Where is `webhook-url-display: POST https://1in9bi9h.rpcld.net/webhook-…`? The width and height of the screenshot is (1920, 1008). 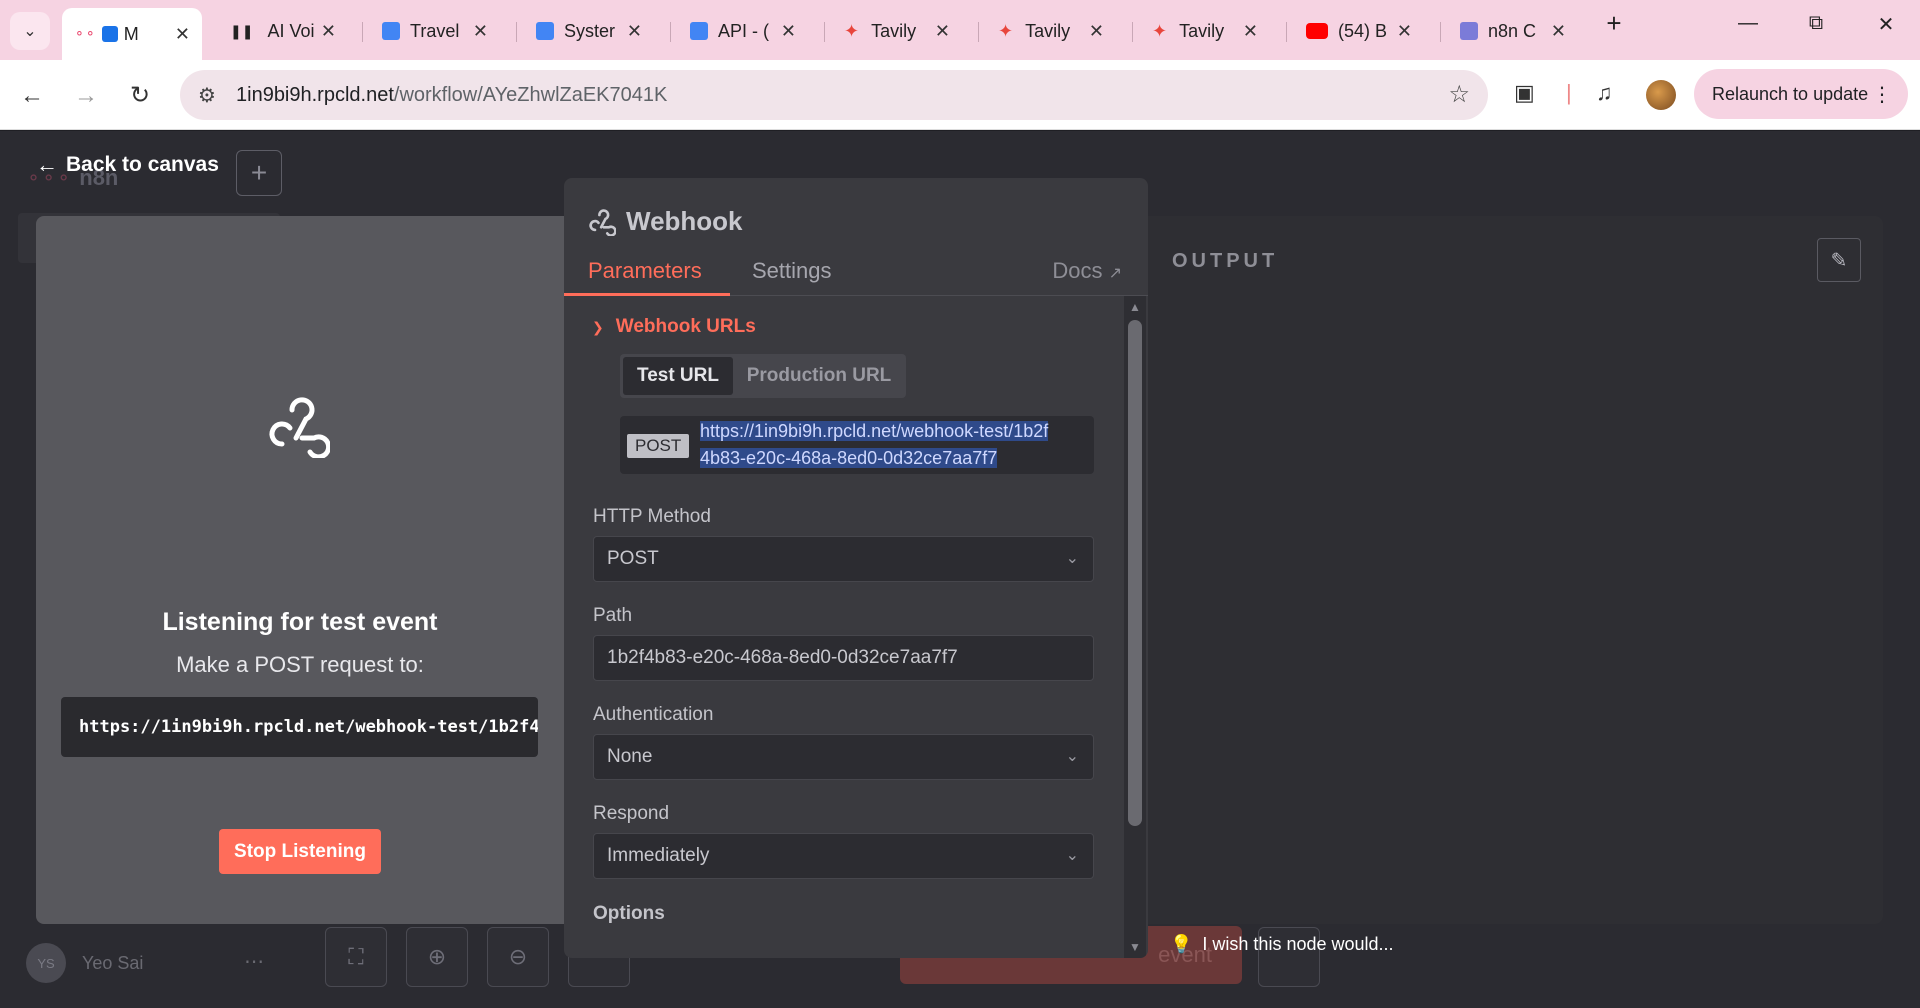 webhook-url-display: POST https://1in9bi9h.rpcld.net/webhook-… is located at coordinates (857, 445).